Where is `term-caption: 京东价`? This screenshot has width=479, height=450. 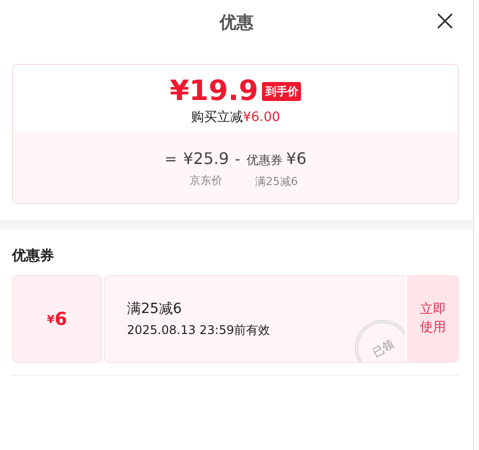
term-caption: 京东价 is located at coordinates (205, 180).